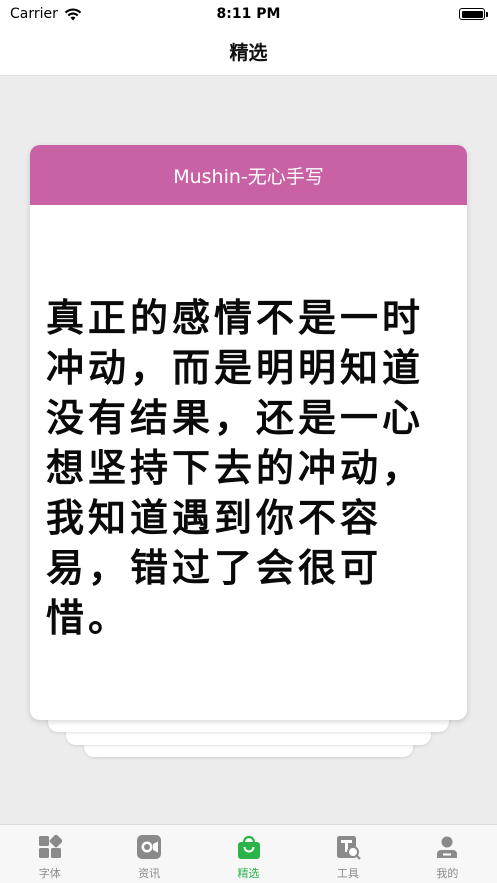 The width and height of the screenshot is (497, 883). I want to click on font-grid-icon, so click(50, 847).